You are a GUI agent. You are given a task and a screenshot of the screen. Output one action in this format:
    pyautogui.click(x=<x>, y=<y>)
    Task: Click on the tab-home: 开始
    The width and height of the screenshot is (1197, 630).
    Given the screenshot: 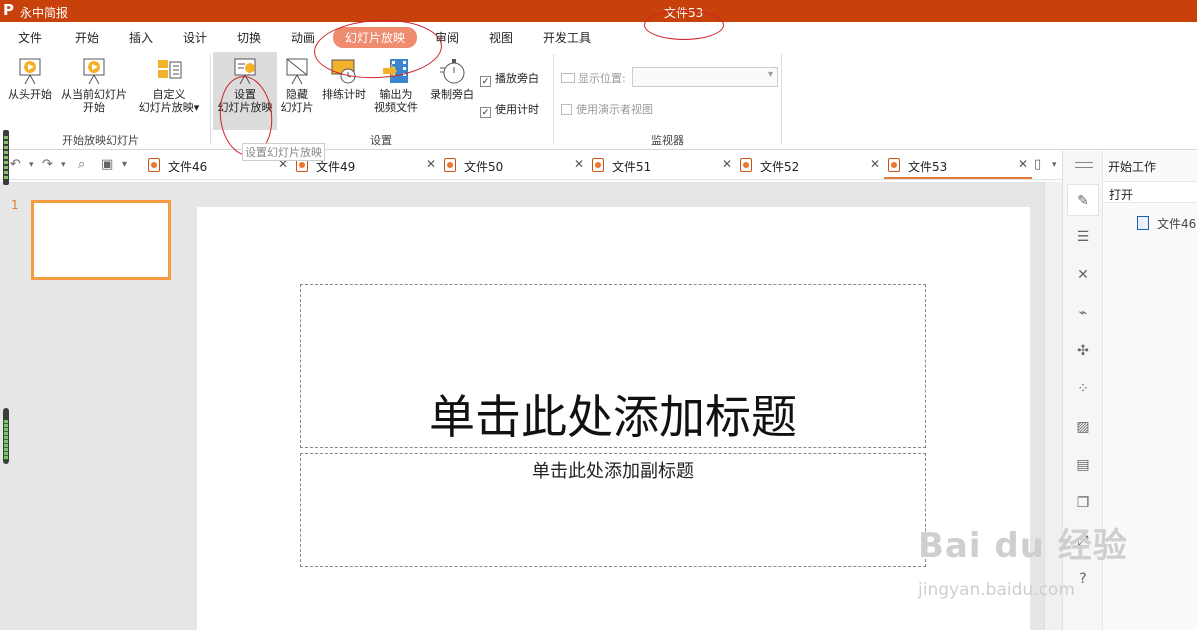 What is the action you would take?
    pyautogui.click(x=87, y=37)
    